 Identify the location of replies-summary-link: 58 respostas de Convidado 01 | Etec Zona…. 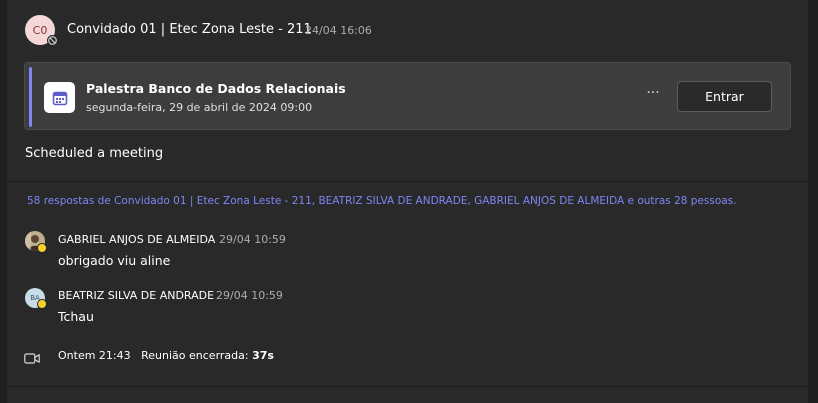
(382, 201).